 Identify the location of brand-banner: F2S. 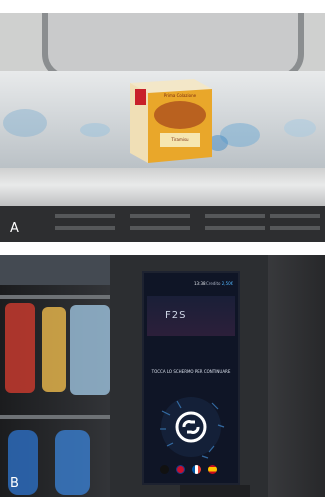
(191, 316).